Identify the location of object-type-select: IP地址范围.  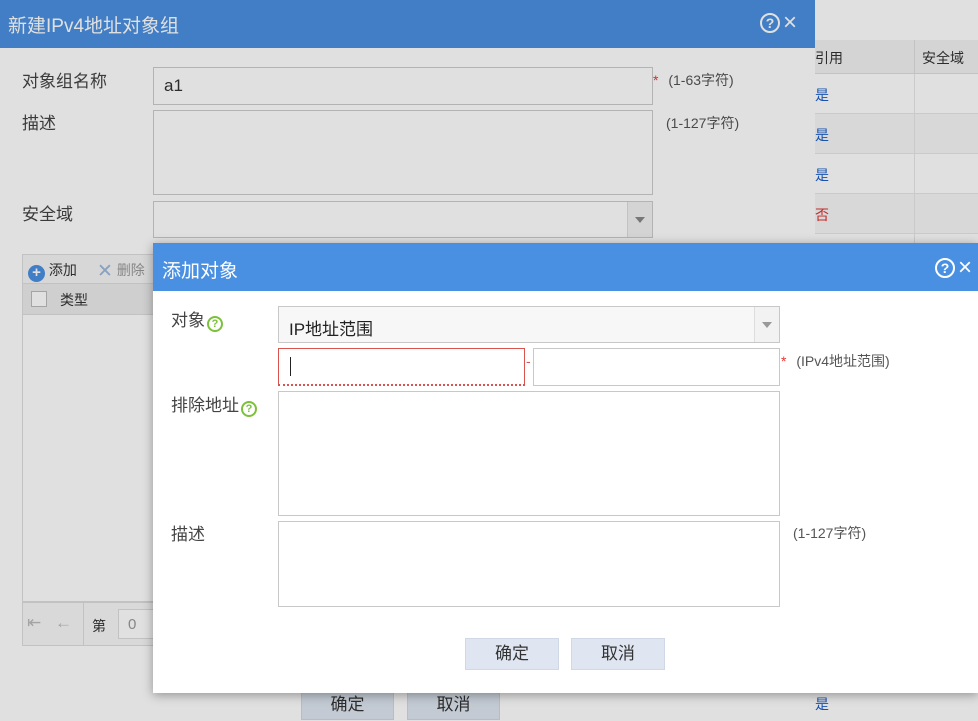
(529, 324).